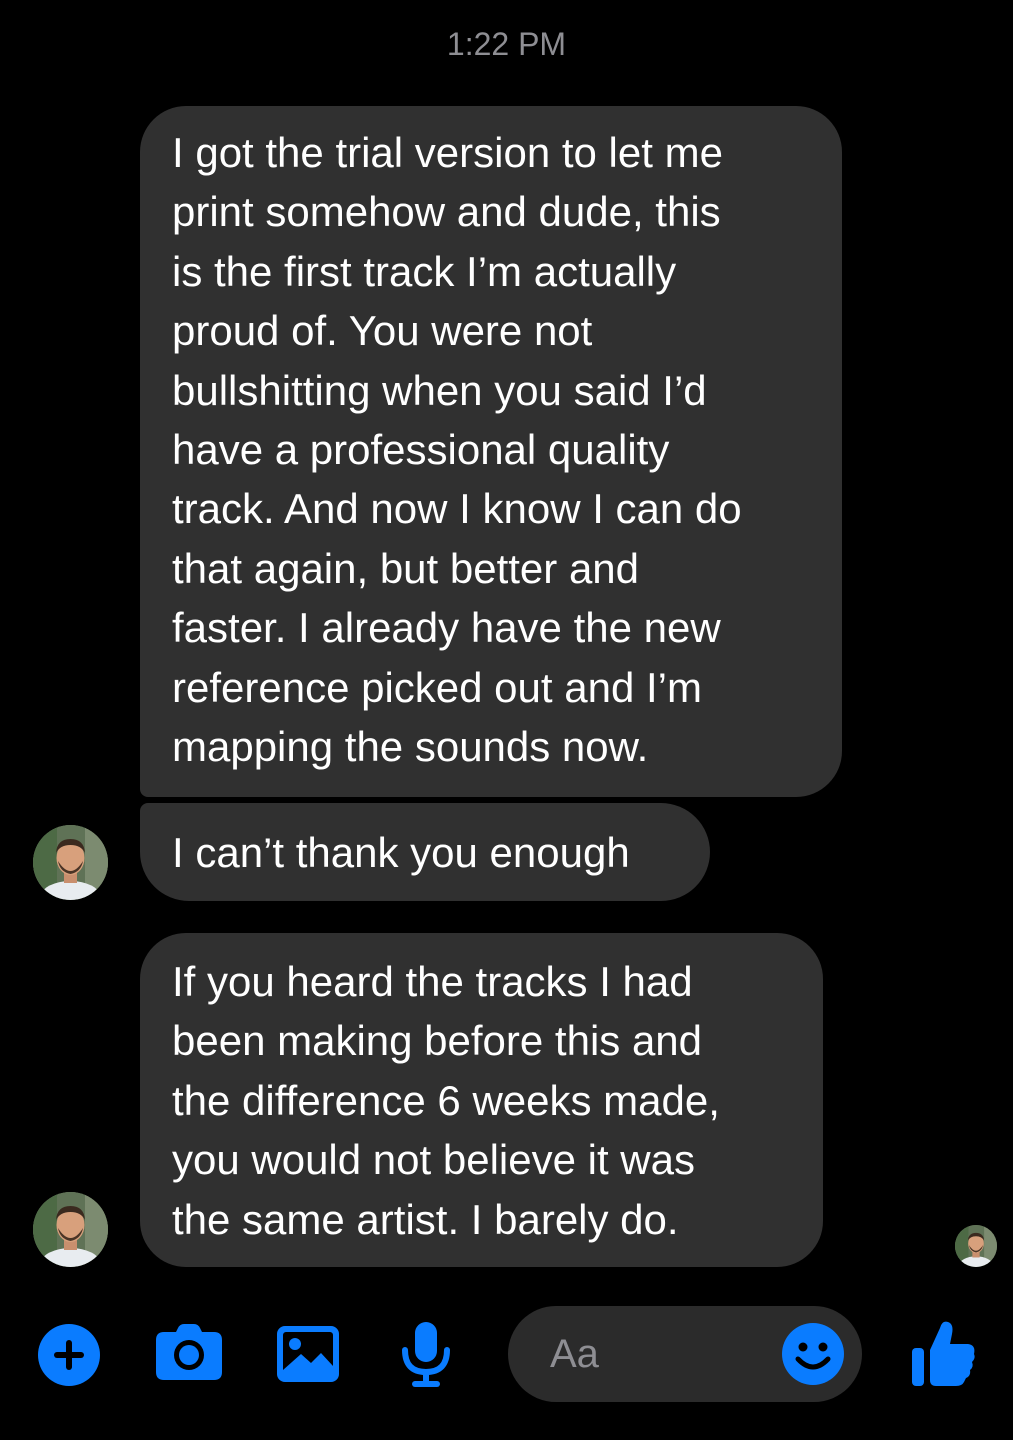 The height and width of the screenshot is (1440, 1013). Describe the element at coordinates (574, 1354) in the screenshot. I see `message-input-placeholder: Aa` at that location.